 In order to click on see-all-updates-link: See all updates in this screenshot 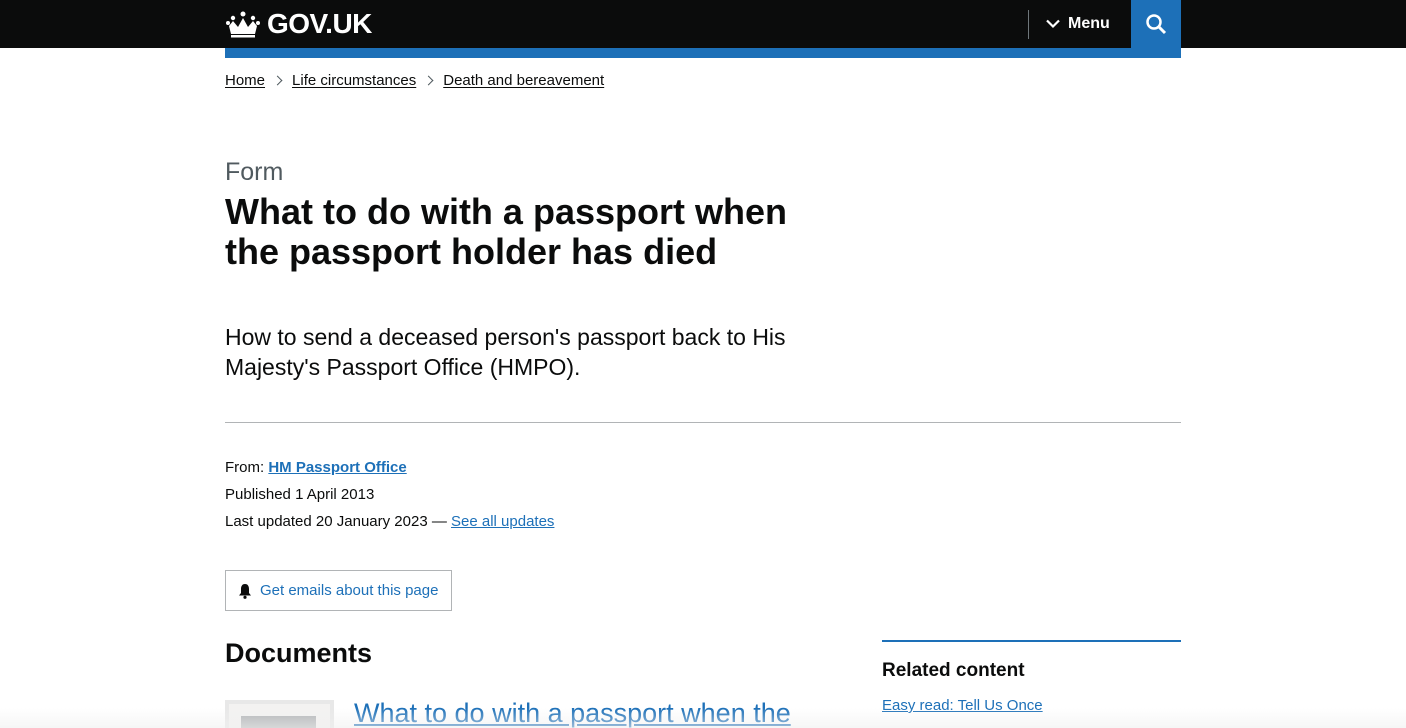, I will do `click(502, 521)`.